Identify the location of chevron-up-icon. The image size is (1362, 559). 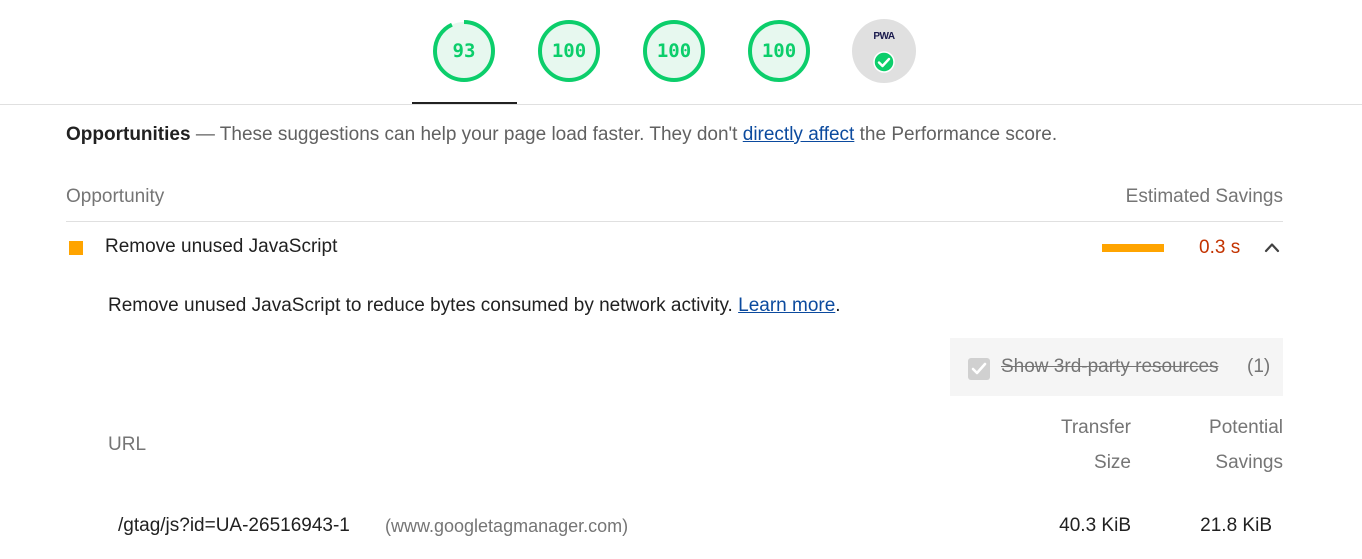
(1272, 247).